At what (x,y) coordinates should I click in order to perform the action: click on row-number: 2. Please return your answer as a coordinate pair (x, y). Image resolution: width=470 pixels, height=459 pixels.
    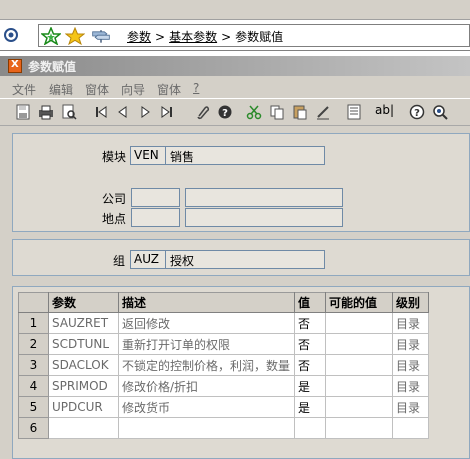
    Looking at the image, I should click on (33, 344).